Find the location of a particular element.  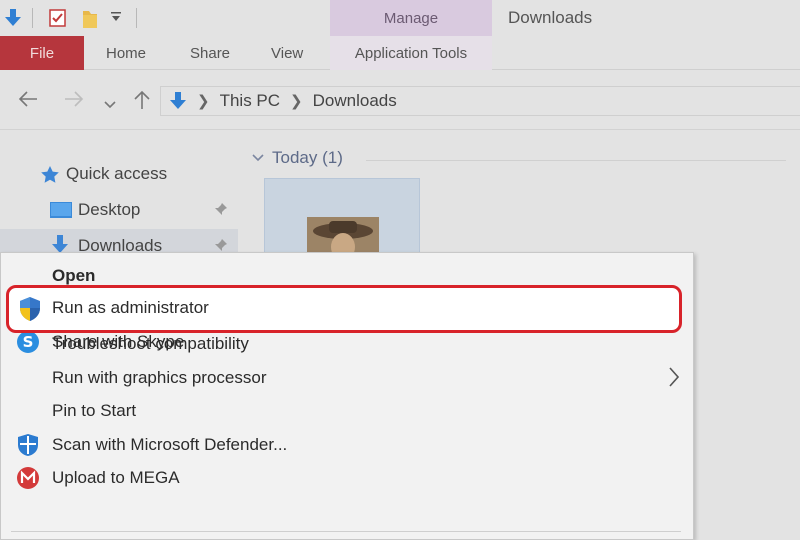

tab-home: Home is located at coordinates (126, 53).